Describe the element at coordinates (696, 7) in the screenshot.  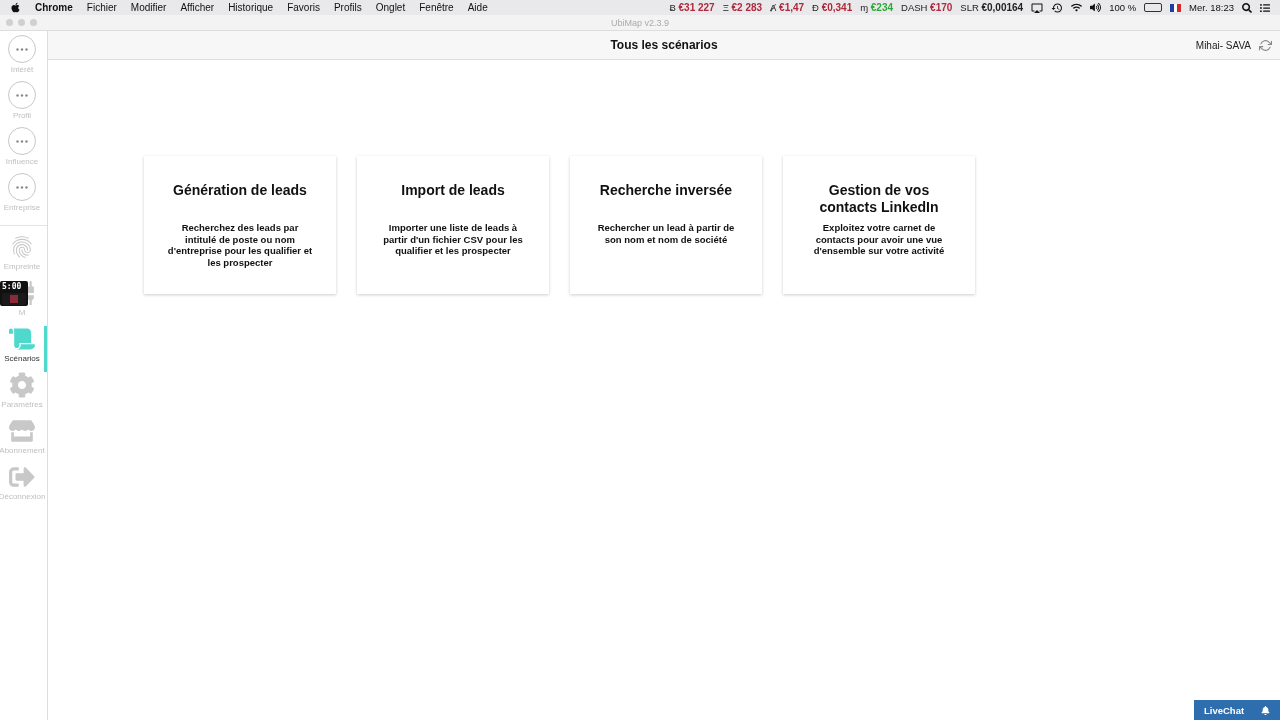
I see `ticker-value: €31 227` at that location.